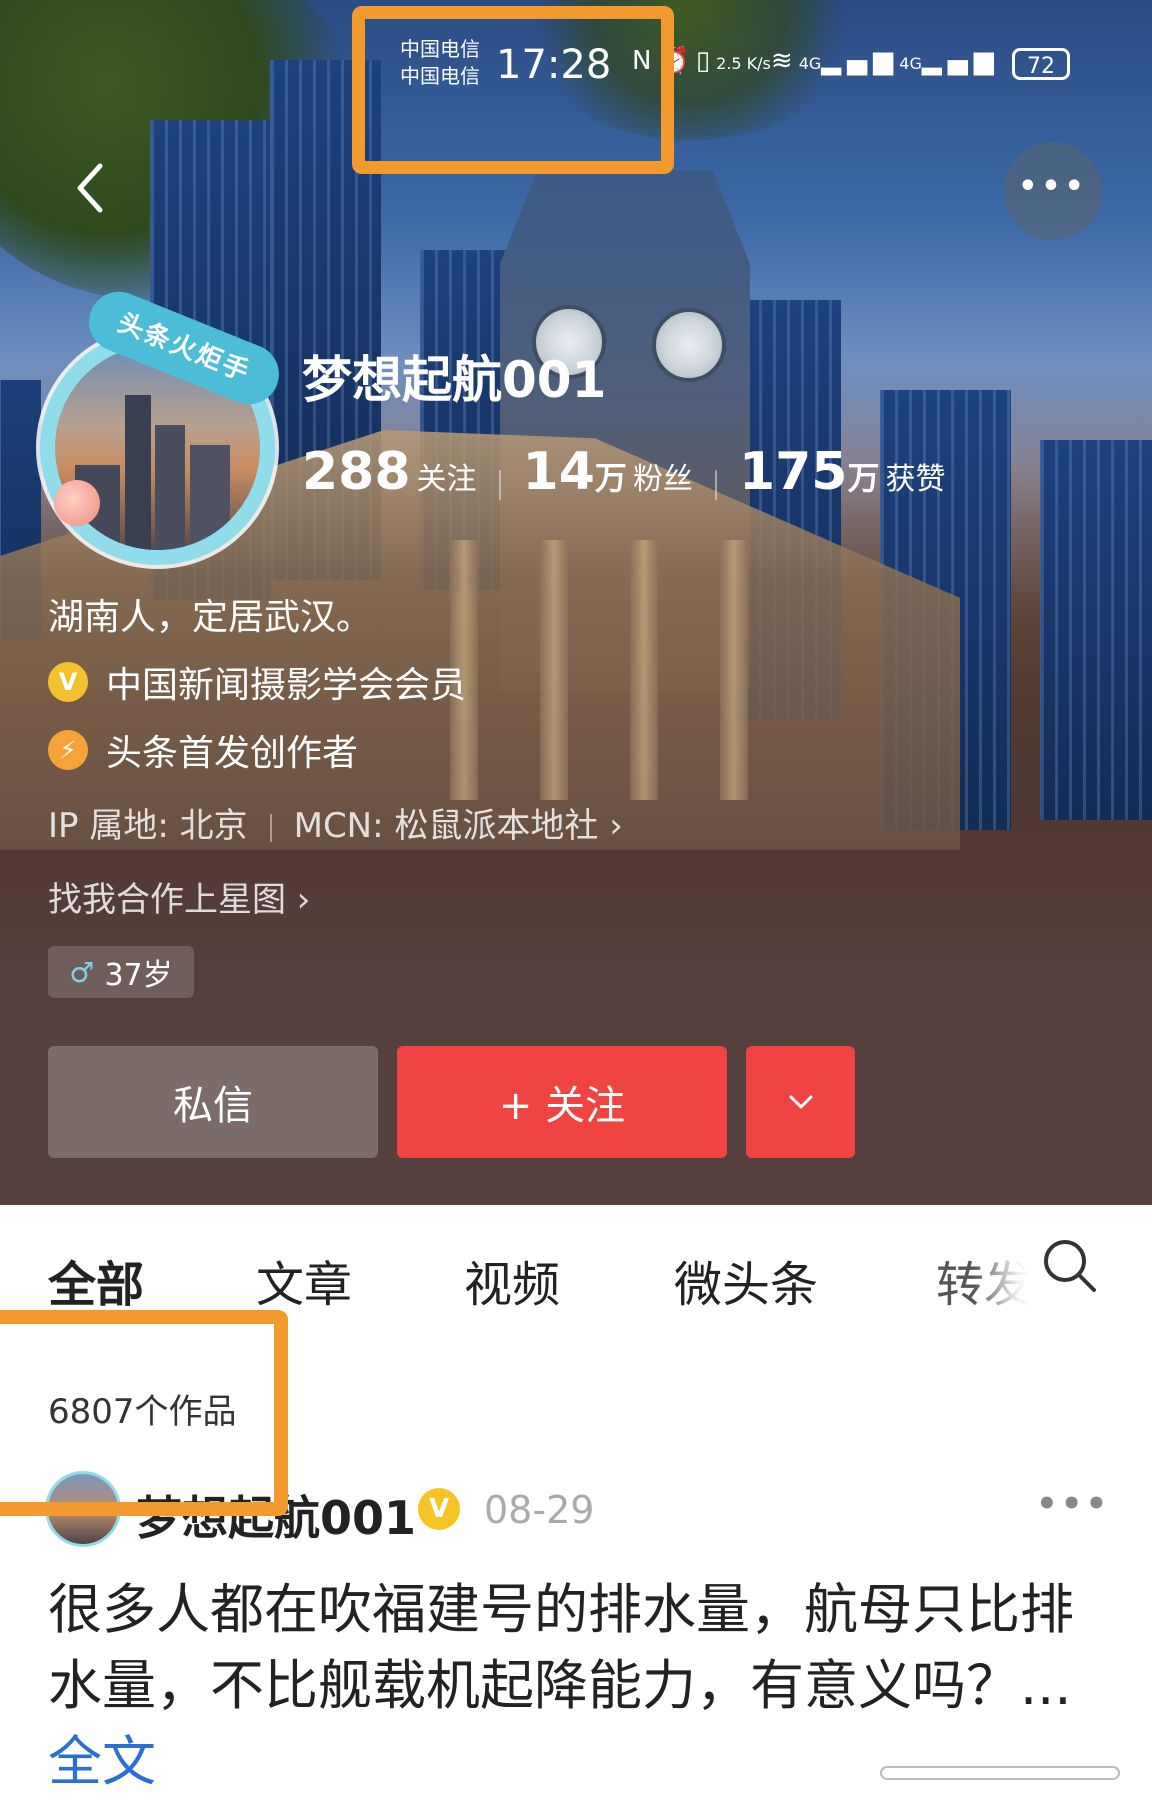 This screenshot has height=1811, width=1152. Describe the element at coordinates (454, 380) in the screenshot. I see `profile-name: 梦想起航001` at that location.